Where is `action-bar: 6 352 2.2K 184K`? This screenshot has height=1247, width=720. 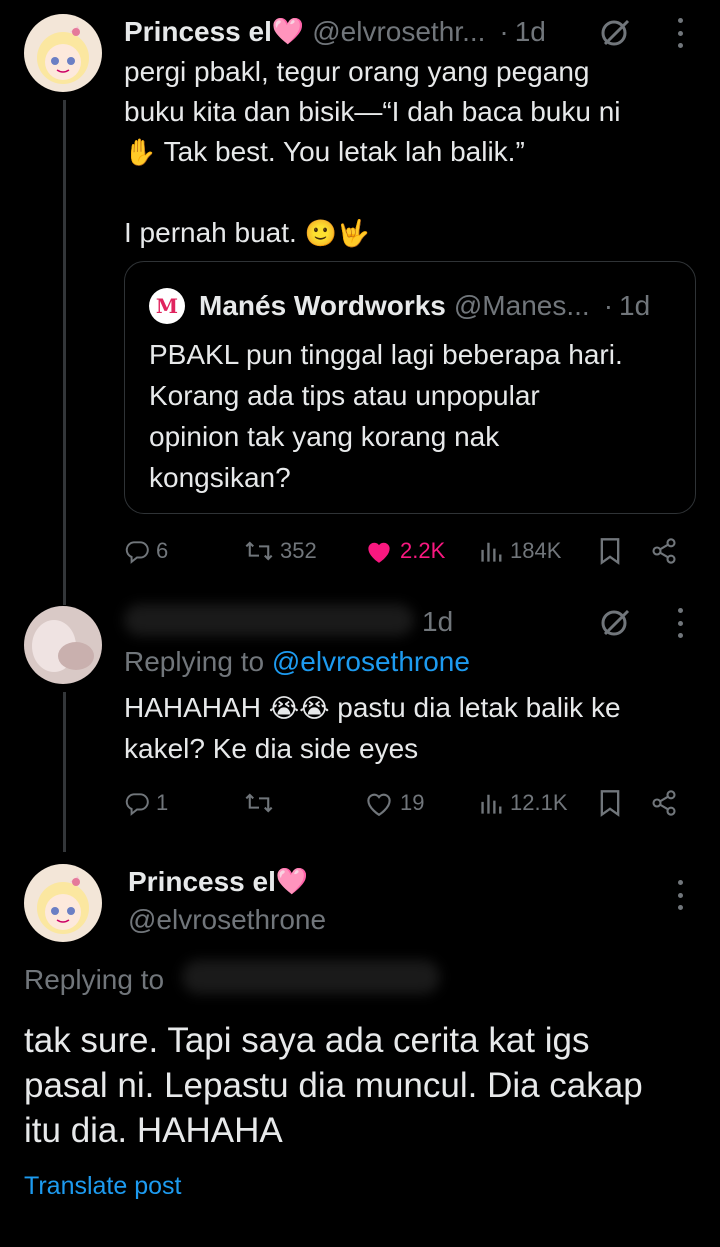
action-bar: 6 352 2.2K 184K is located at coordinates (409, 551).